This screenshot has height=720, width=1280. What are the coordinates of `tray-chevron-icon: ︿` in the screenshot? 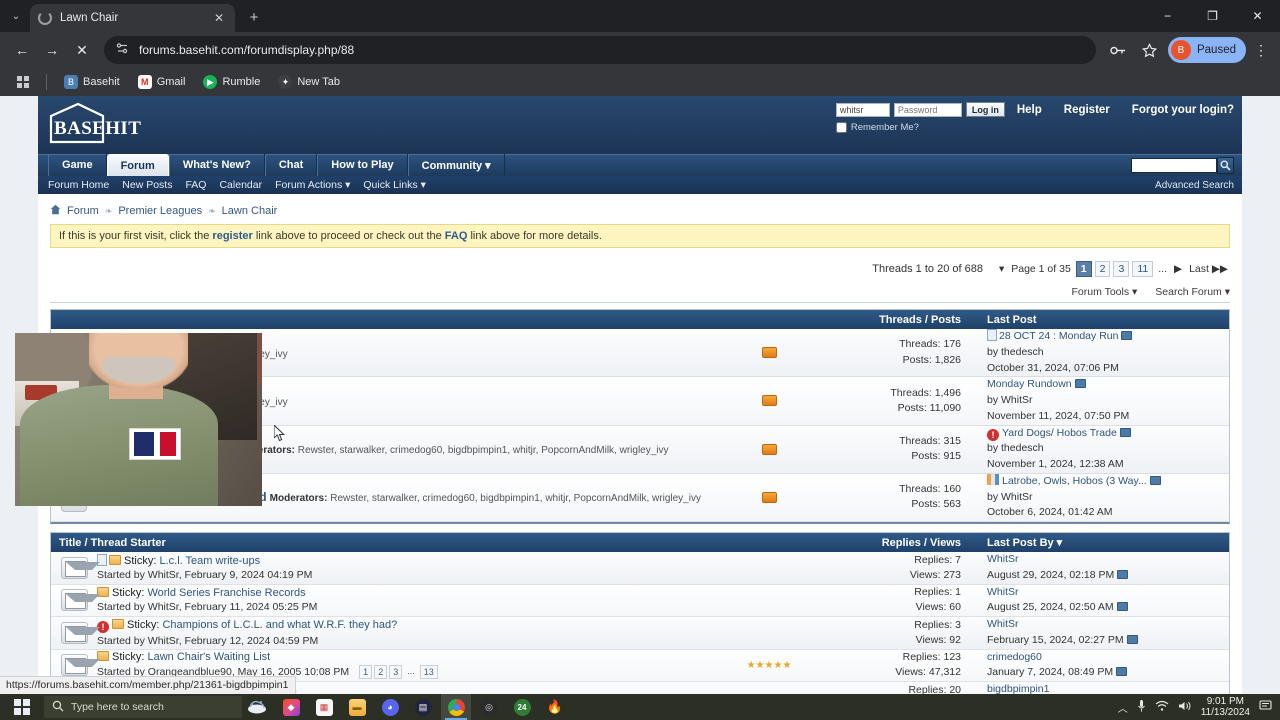 It's located at (1123, 707).